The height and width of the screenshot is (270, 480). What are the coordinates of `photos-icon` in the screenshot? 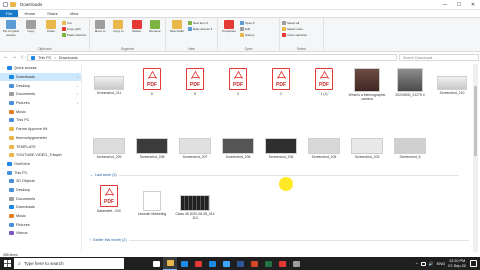 It's located at (226, 263).